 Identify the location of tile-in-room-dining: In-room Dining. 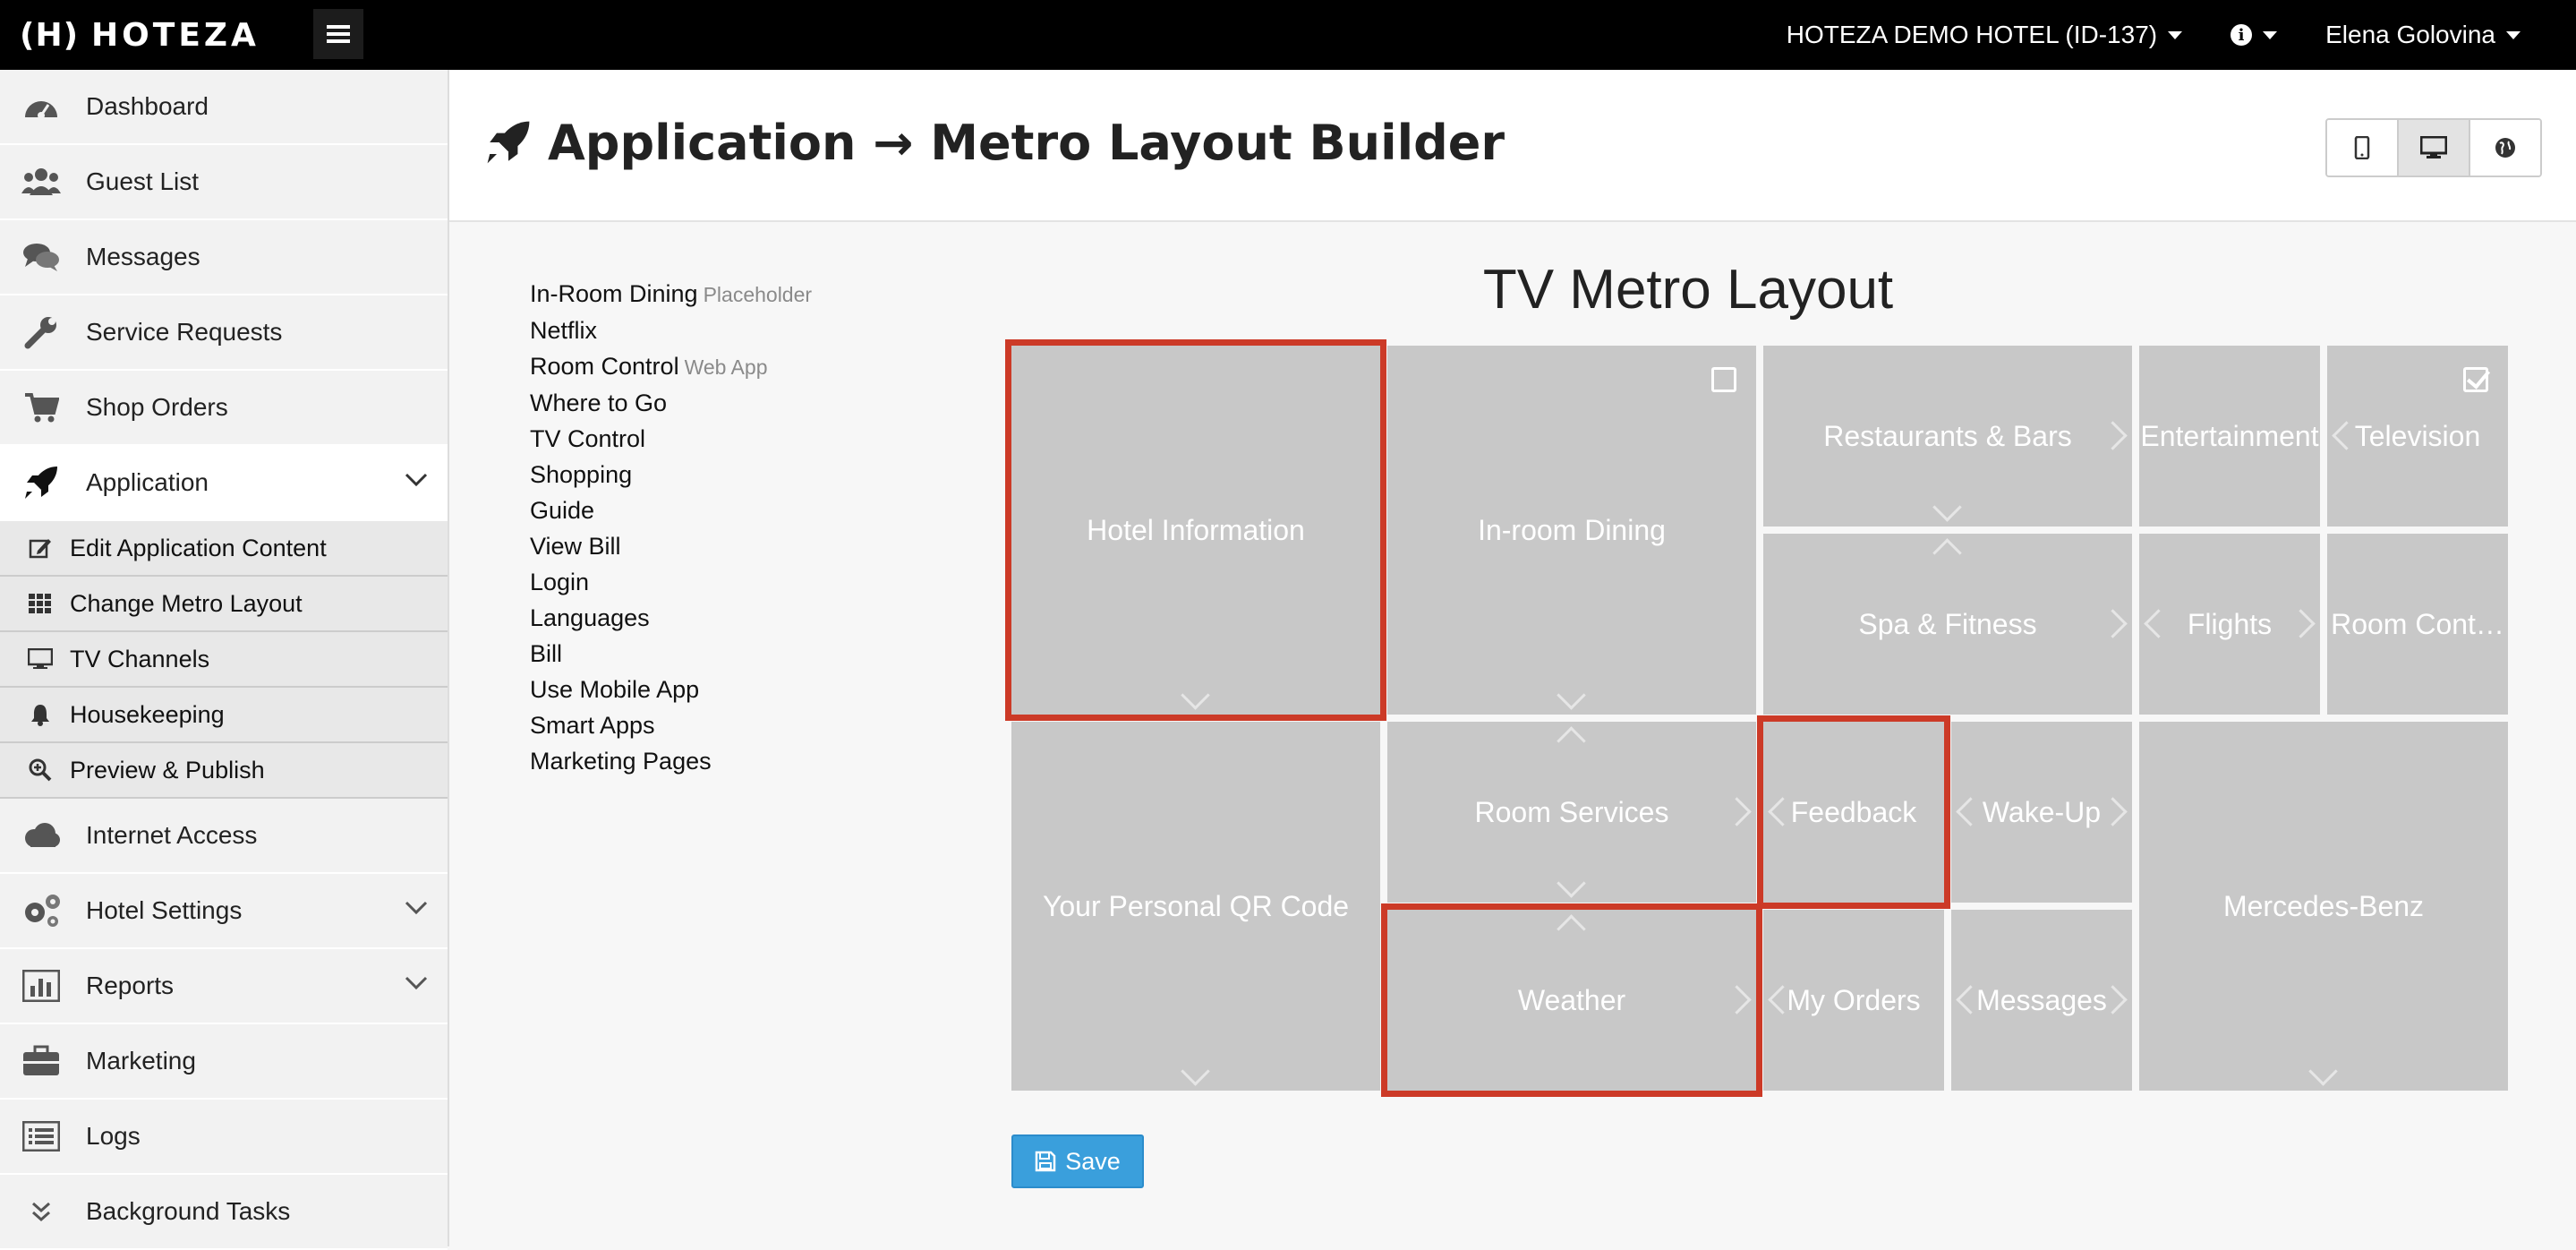
(1571, 530).